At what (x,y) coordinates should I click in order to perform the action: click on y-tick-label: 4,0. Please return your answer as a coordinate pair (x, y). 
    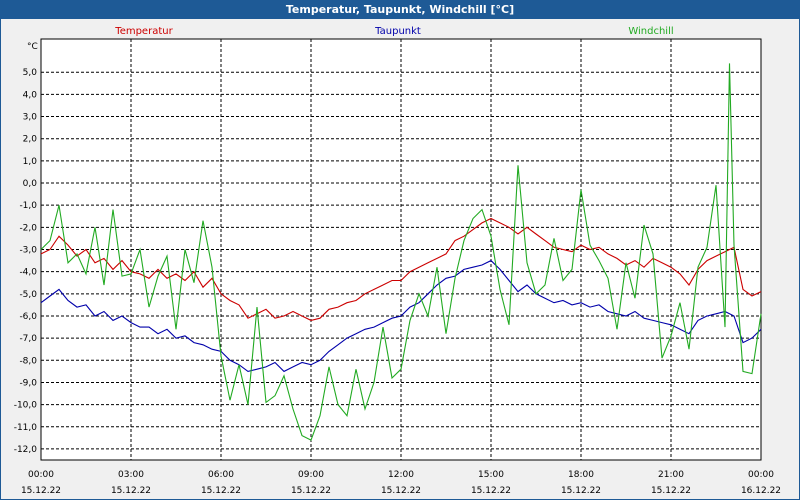
    Looking at the image, I should click on (30, 95).